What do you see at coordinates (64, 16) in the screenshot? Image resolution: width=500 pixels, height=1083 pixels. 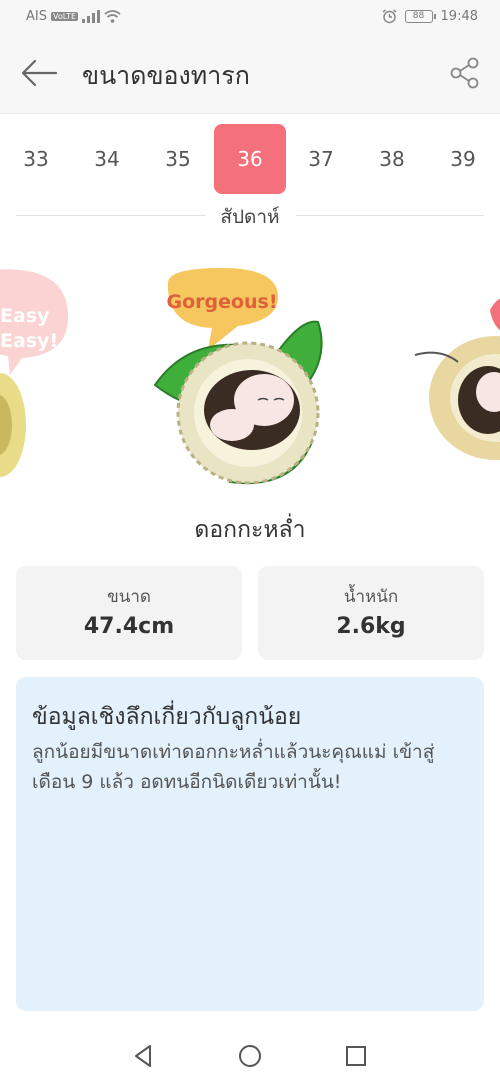 I see `volte-badge: VoLTE` at bounding box center [64, 16].